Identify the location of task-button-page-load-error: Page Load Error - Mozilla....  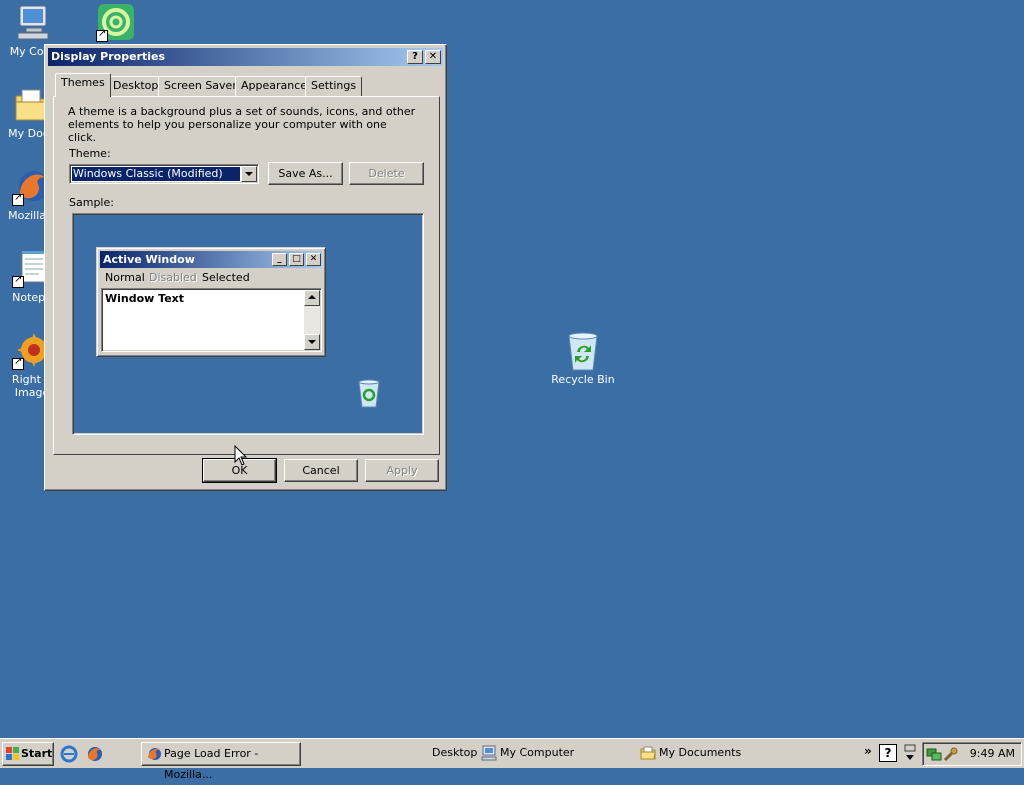
(221, 761).